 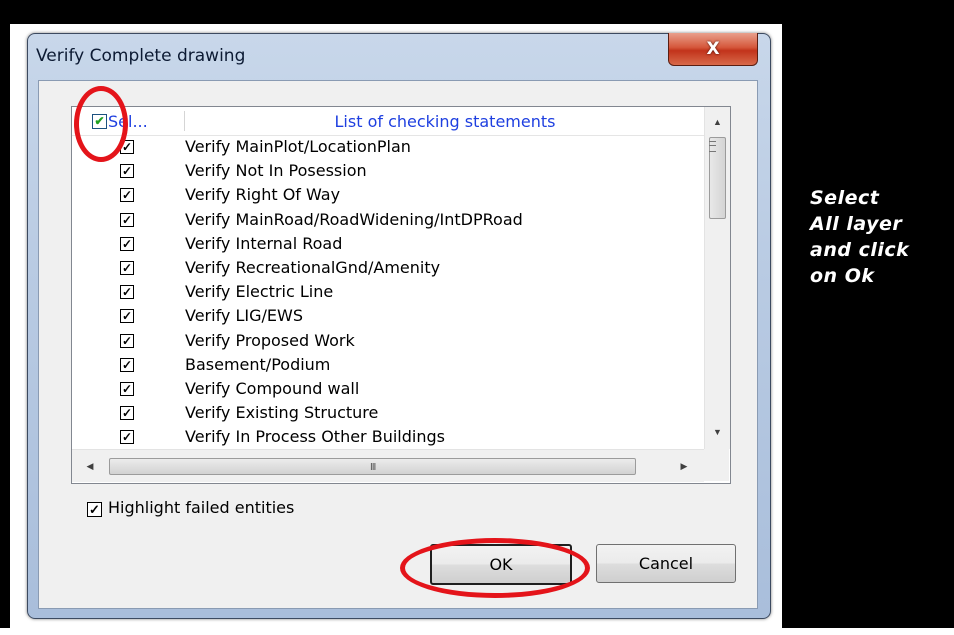 I want to click on row-label: Verify Right Of Way, so click(x=263, y=195).